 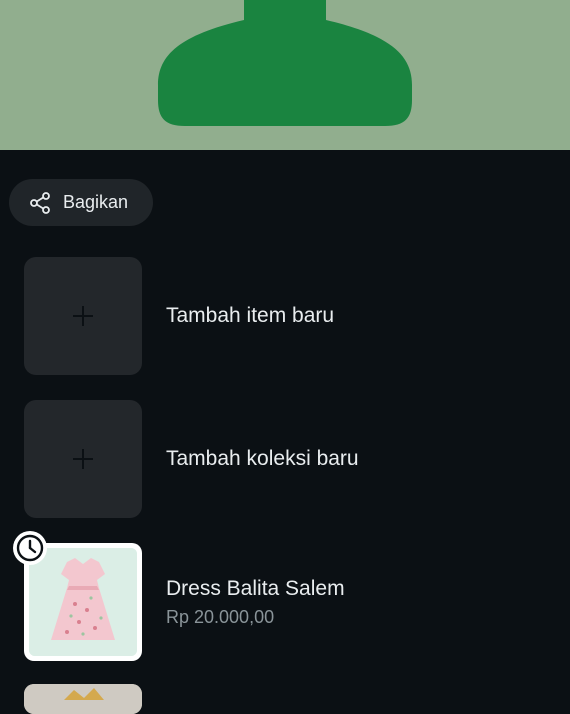 I want to click on share-icon, so click(x=40, y=202).